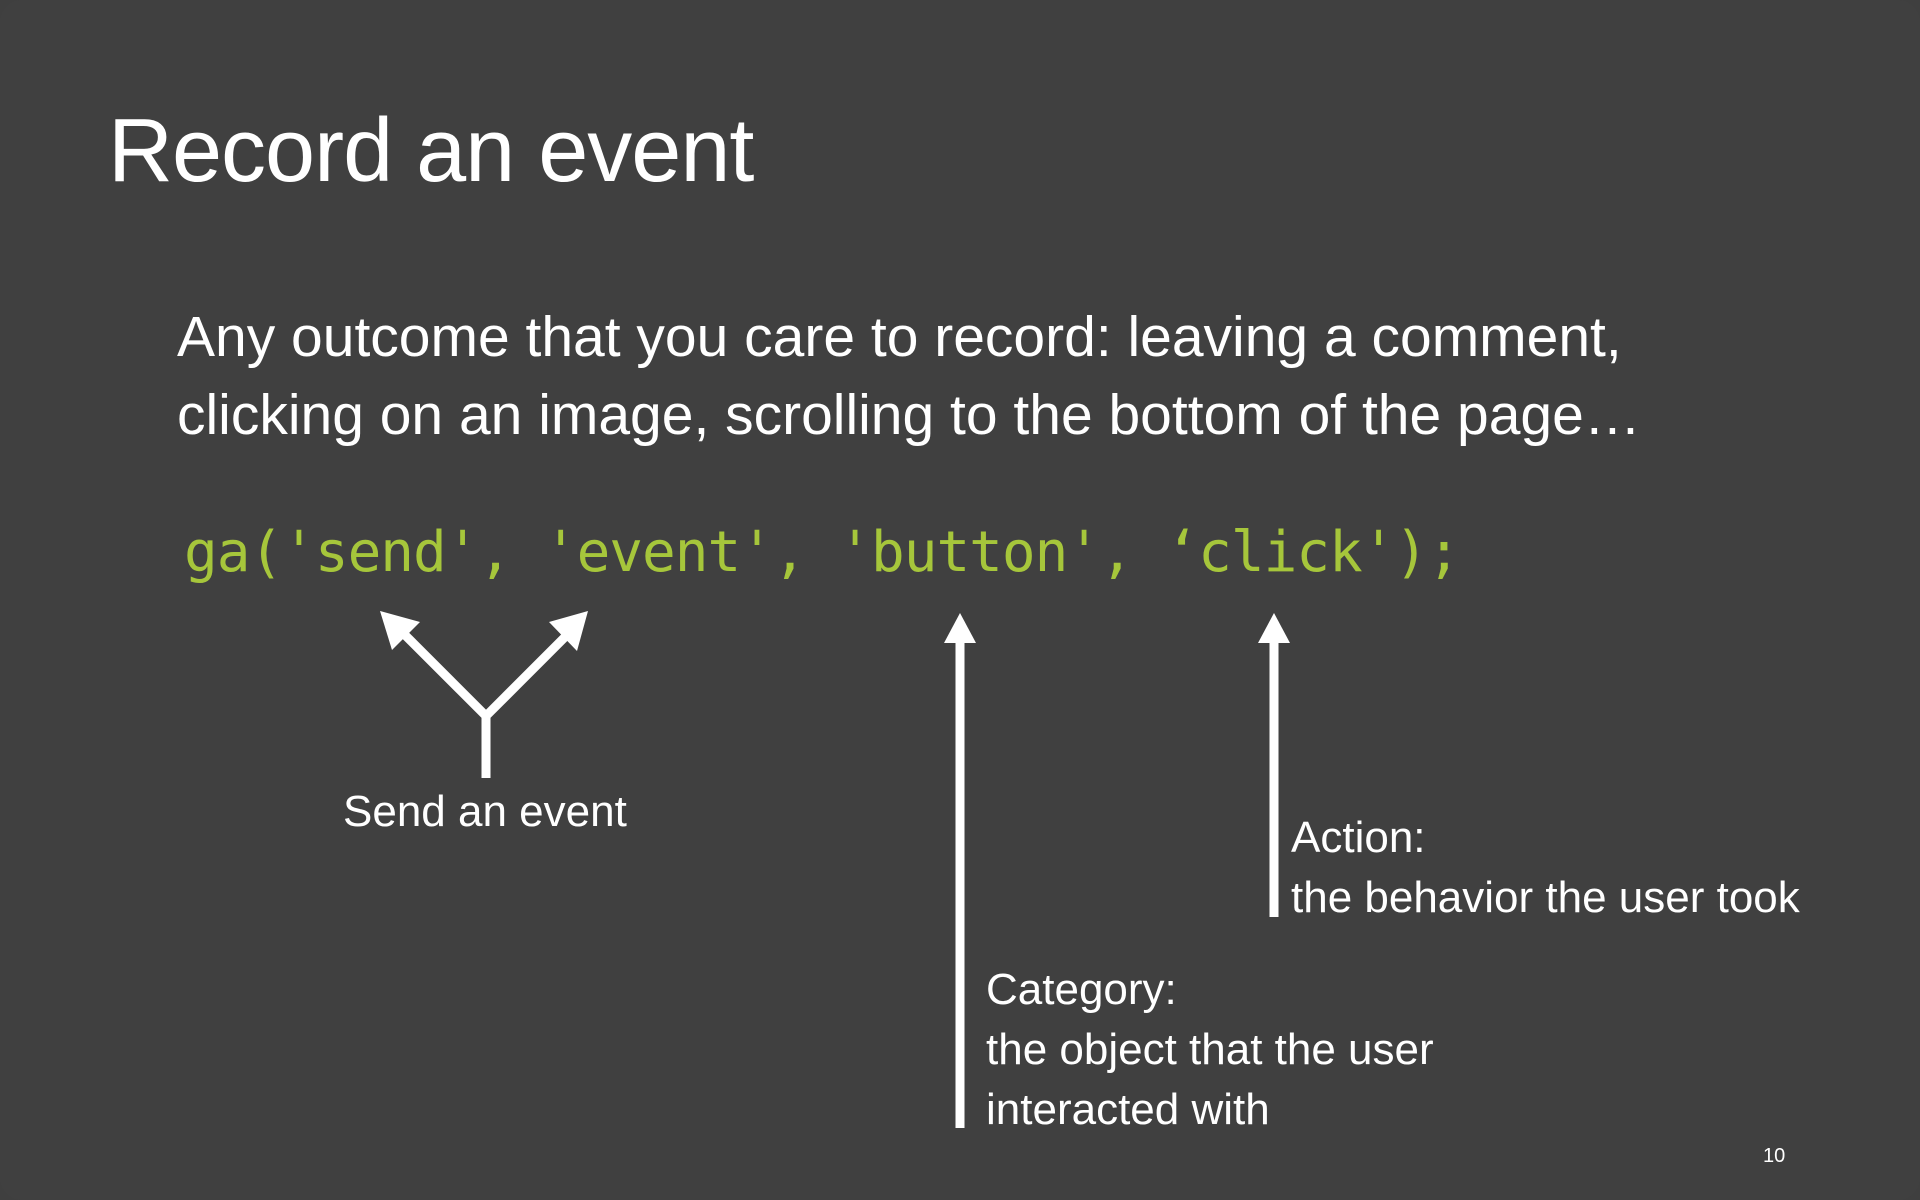 The image size is (1920, 1200). Describe the element at coordinates (1358, 837) in the screenshot. I see `action-label-heading: Action:` at that location.